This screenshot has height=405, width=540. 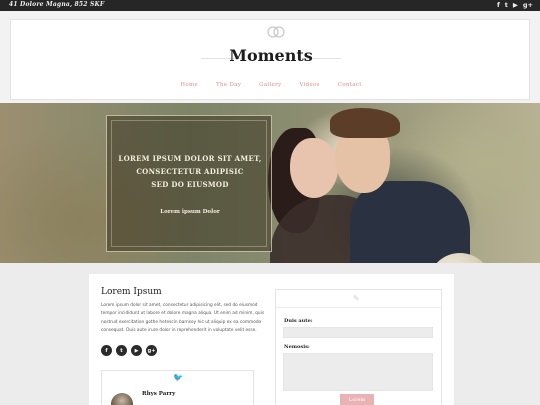 I want to click on nav-contact: Contact, so click(x=350, y=85).